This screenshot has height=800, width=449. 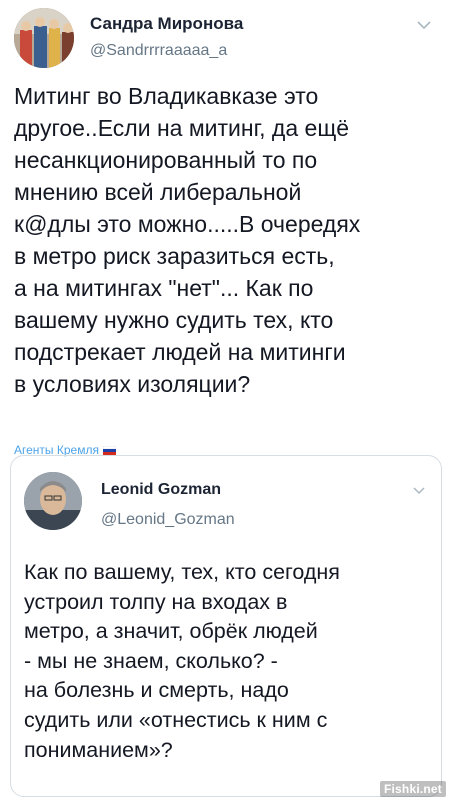 What do you see at coordinates (166, 96) in the screenshot?
I see `tweet-text-line: Митинг во Владикавказе это` at bounding box center [166, 96].